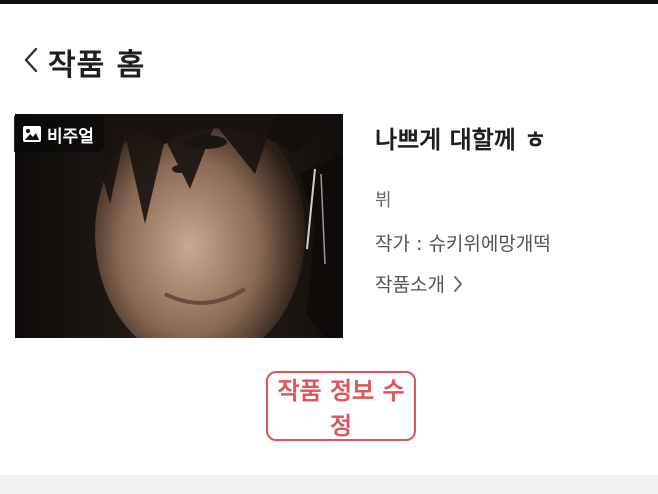 The image size is (658, 494). Describe the element at coordinates (329, 2) in the screenshot. I see `top-border` at that location.